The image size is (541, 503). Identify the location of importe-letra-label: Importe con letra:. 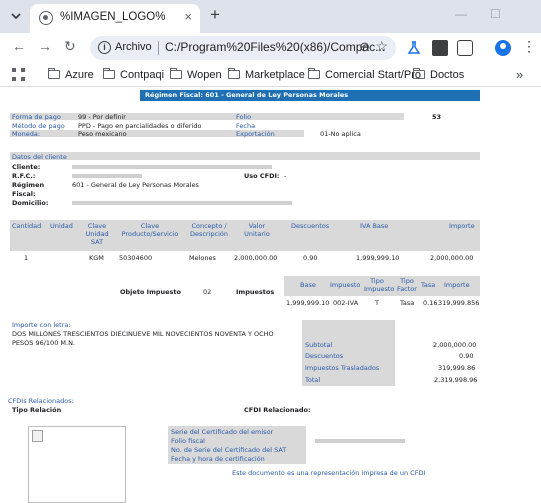
(41, 325).